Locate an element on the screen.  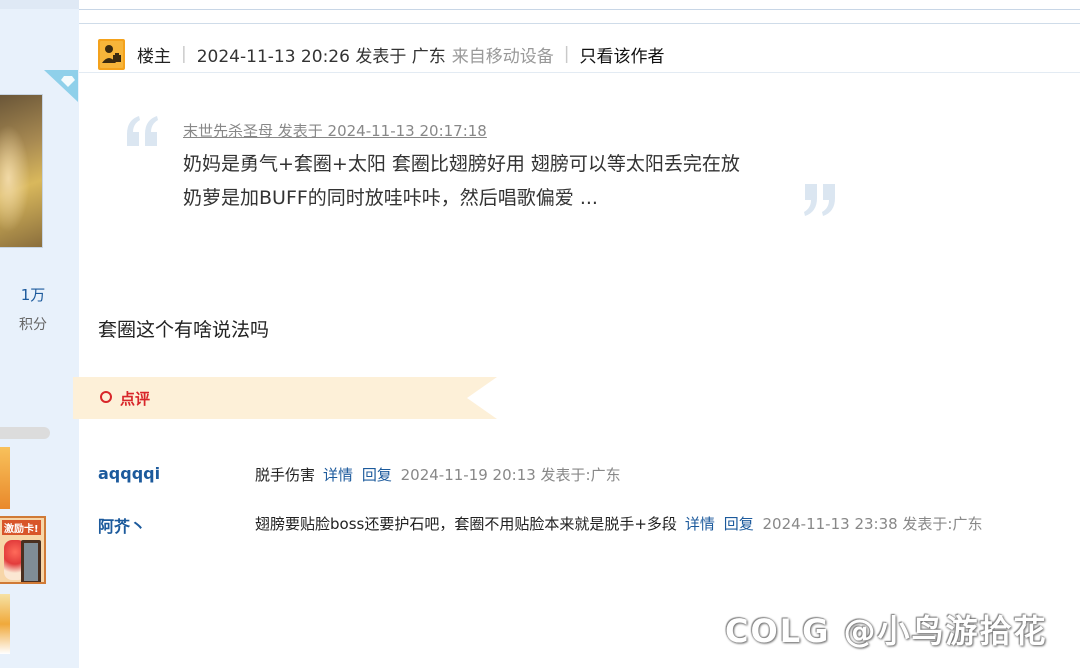
site-watermark: COLG @小鸟游拾花 is located at coordinates (886, 631).